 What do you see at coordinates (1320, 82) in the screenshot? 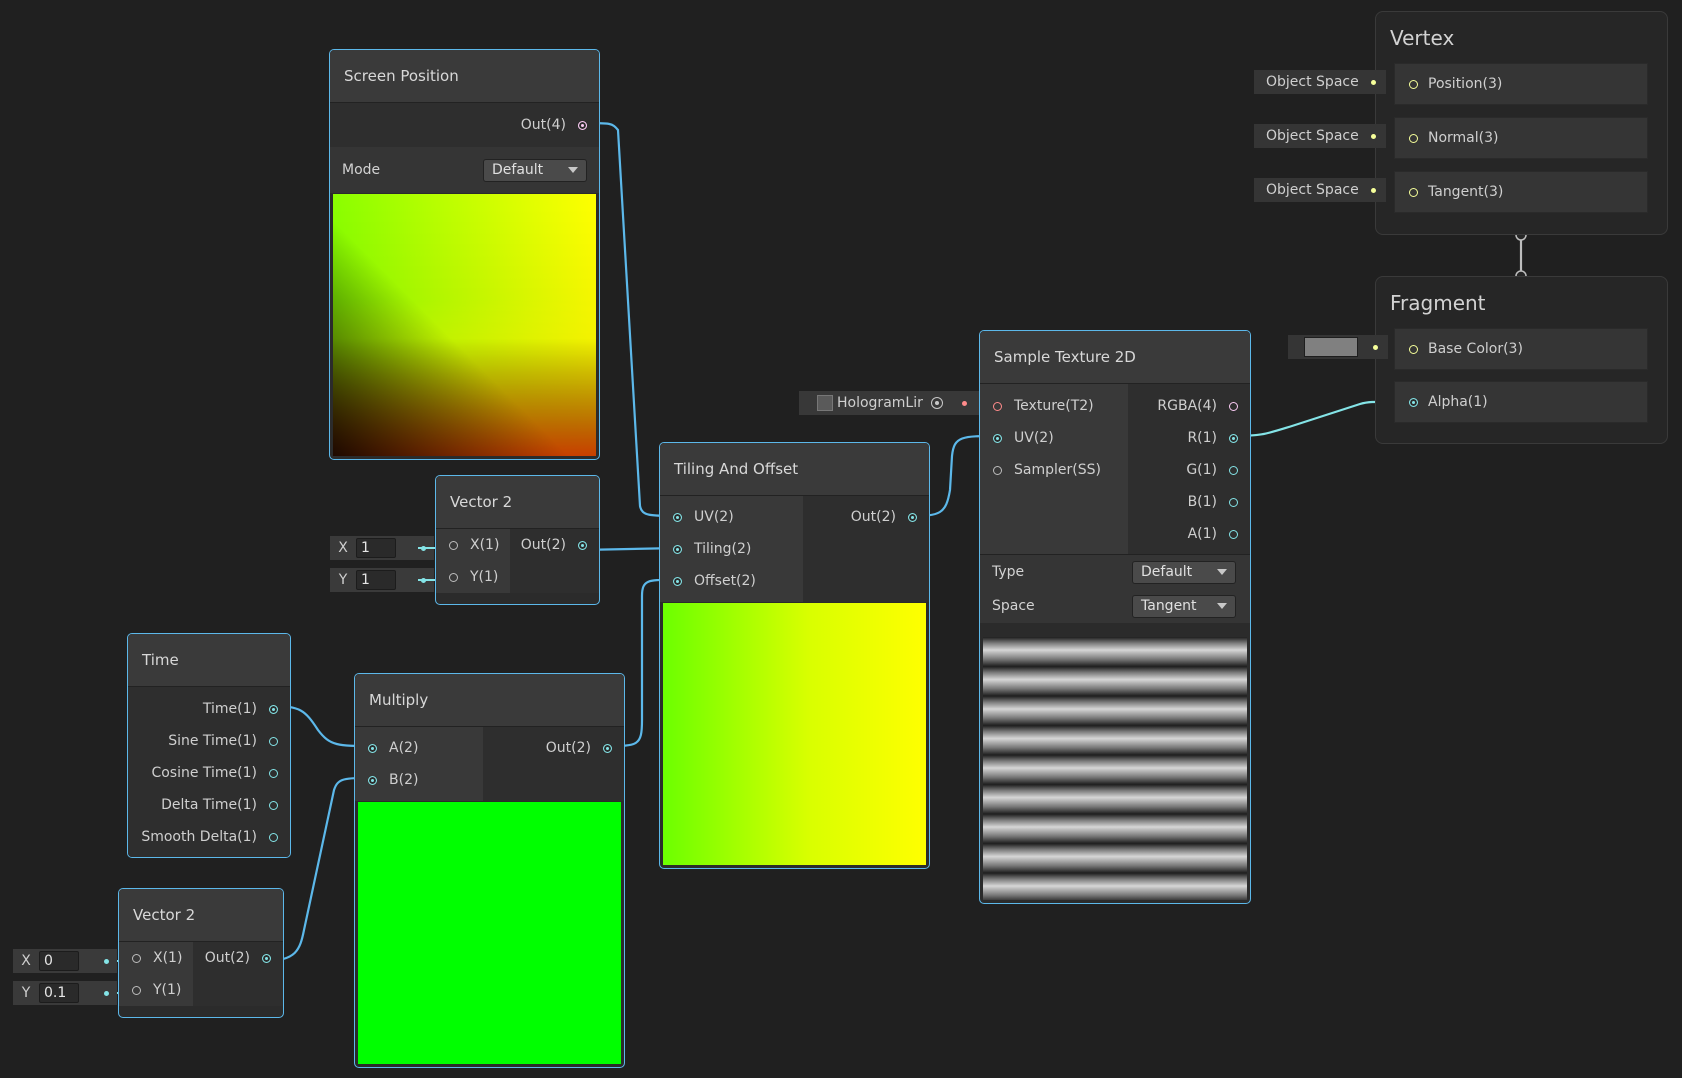
I see `position-space-field: Object Space` at bounding box center [1320, 82].